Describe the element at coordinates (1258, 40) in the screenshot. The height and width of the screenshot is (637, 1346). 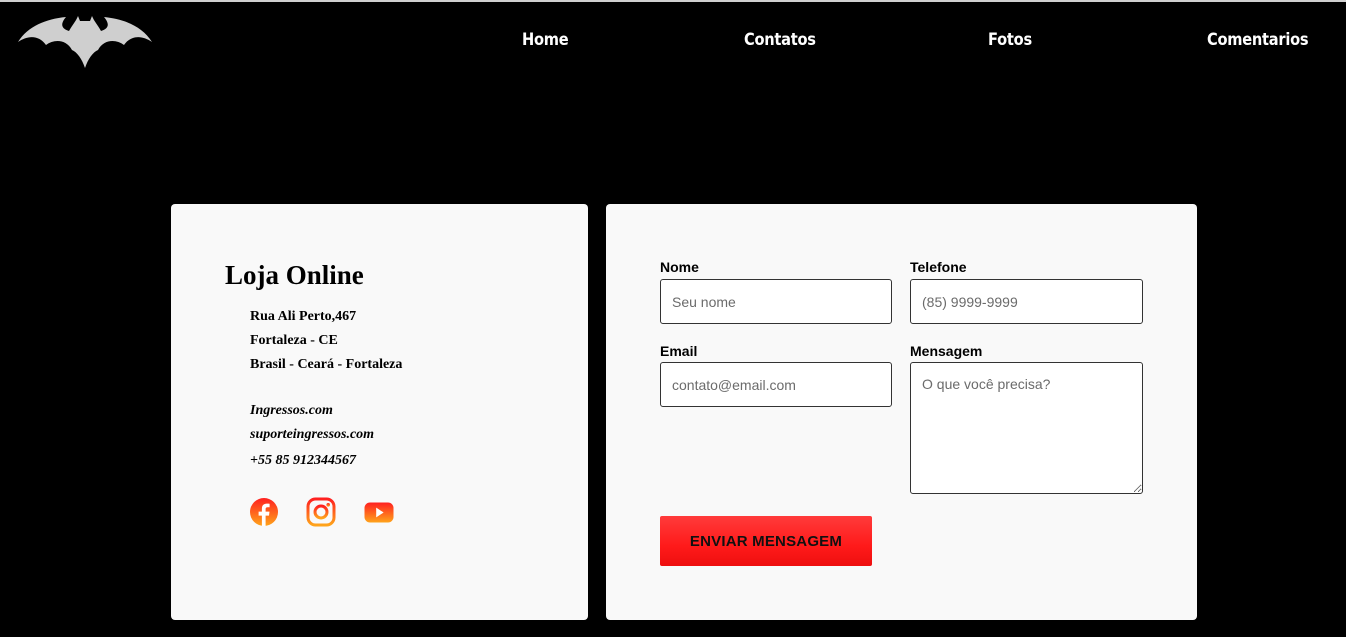
I see `nav-comentarios: Comentarios` at that location.